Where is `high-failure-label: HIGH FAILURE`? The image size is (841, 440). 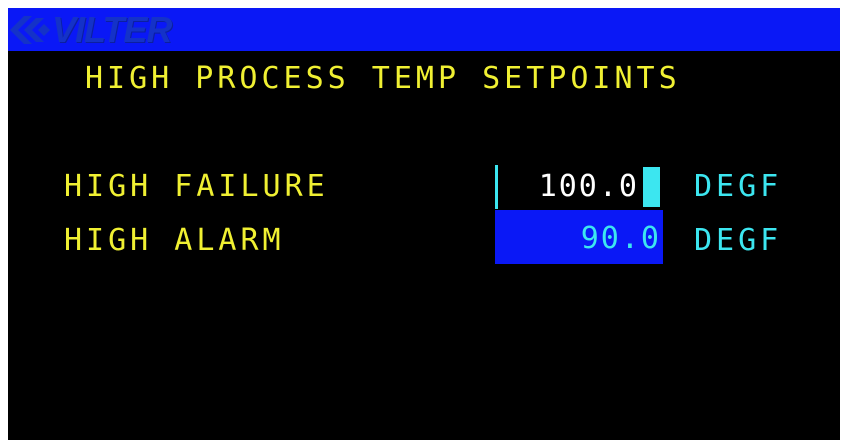 high-failure-label: HIGH FAILURE is located at coordinates (196, 186).